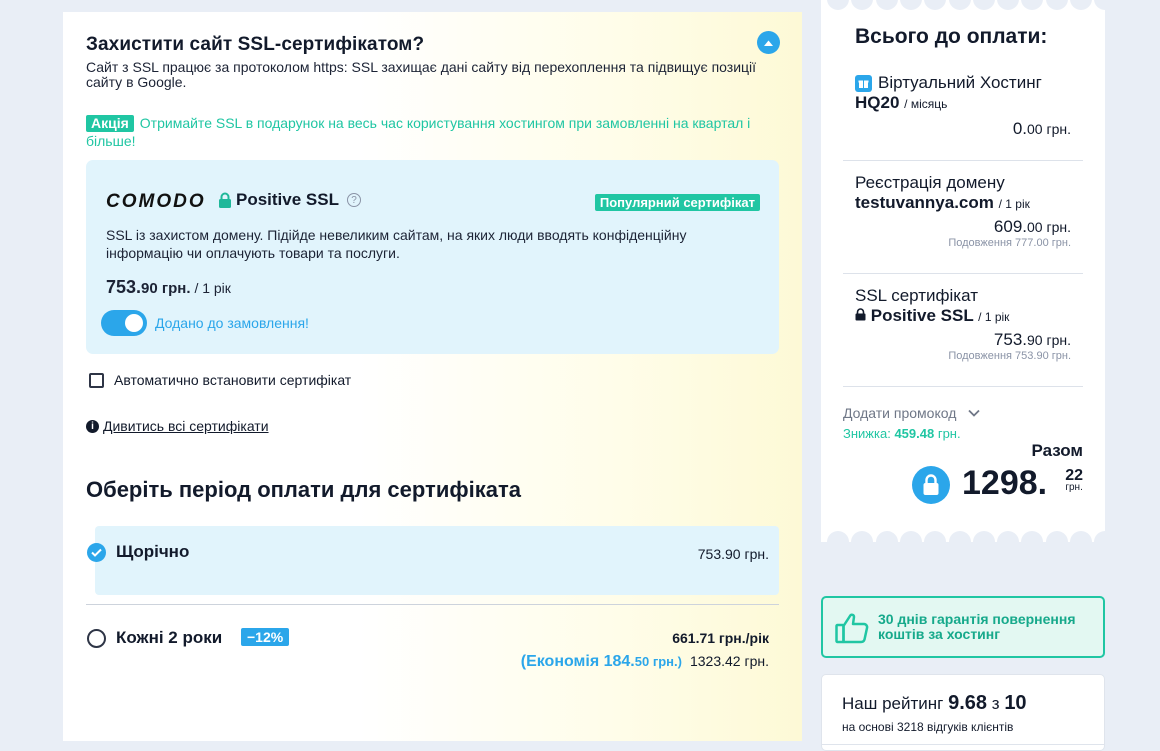  What do you see at coordinates (900, 413) in the screenshot?
I see `promo-code-label: Додати промокод` at bounding box center [900, 413].